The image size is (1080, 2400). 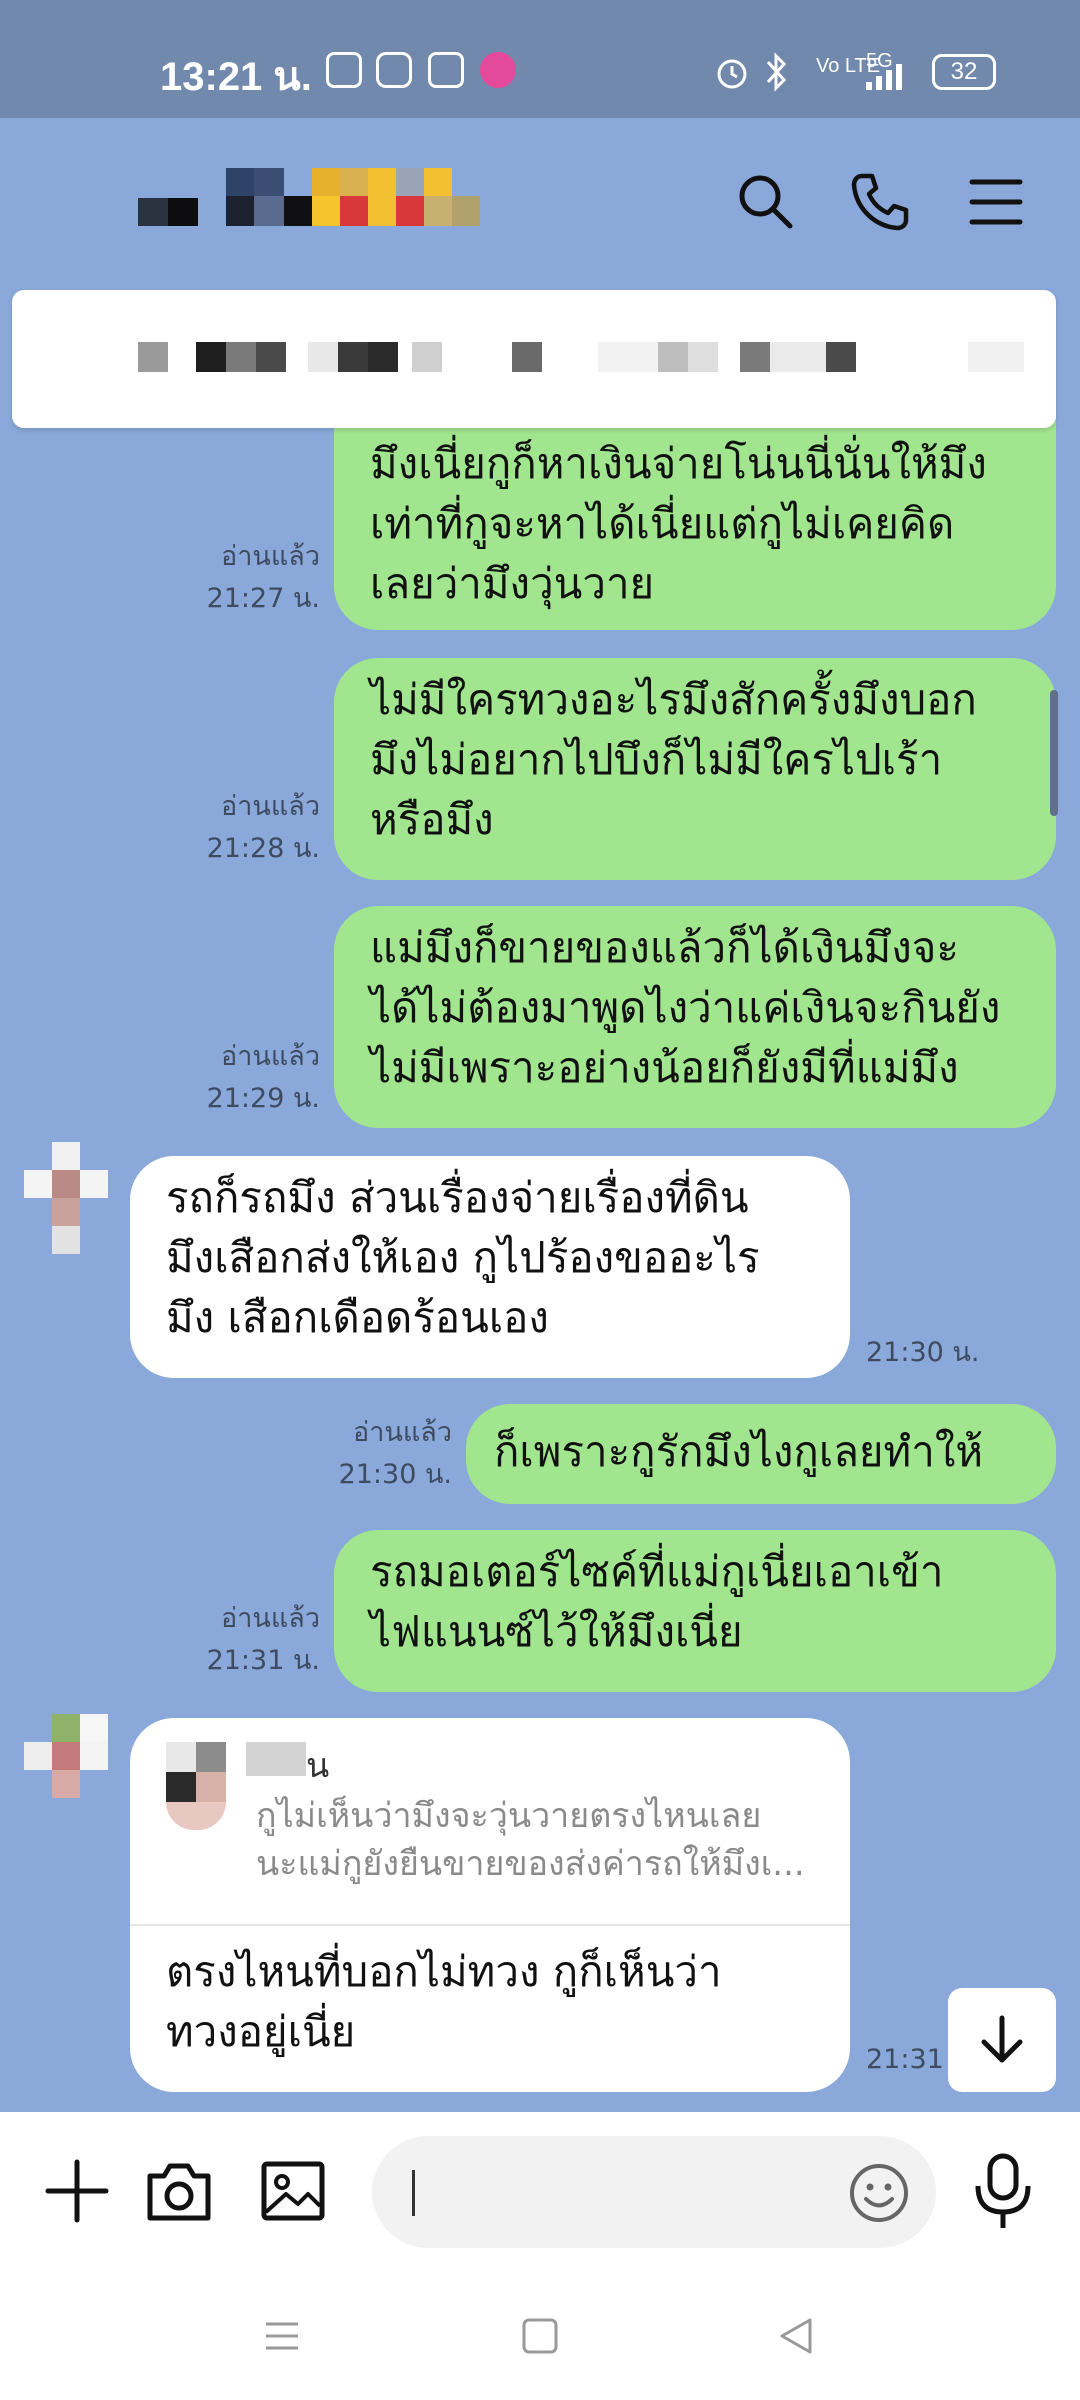 What do you see at coordinates (732, 74) in the screenshot?
I see `alarm-icon` at bounding box center [732, 74].